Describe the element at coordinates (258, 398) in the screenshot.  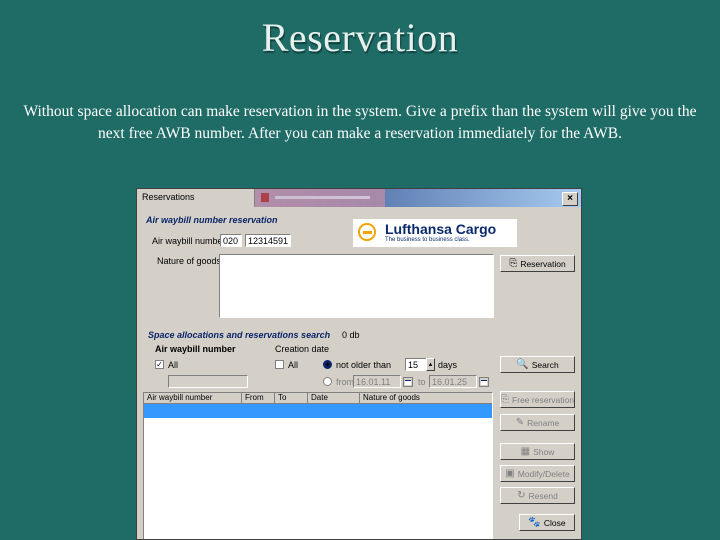
I see `column-header: From` at that location.